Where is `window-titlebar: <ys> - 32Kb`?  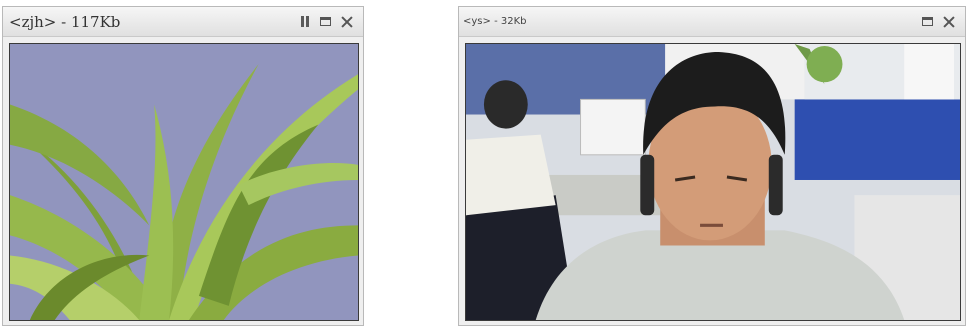
window-titlebar: <ys> - 32Kb is located at coordinates (712, 22).